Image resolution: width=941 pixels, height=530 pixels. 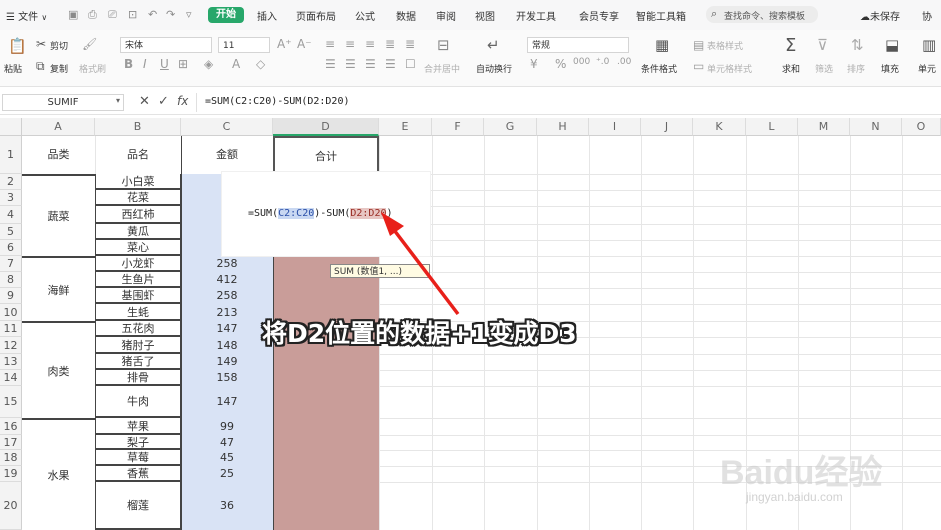 What do you see at coordinates (11, 182) in the screenshot?
I see `row-header-2: 2` at bounding box center [11, 182].